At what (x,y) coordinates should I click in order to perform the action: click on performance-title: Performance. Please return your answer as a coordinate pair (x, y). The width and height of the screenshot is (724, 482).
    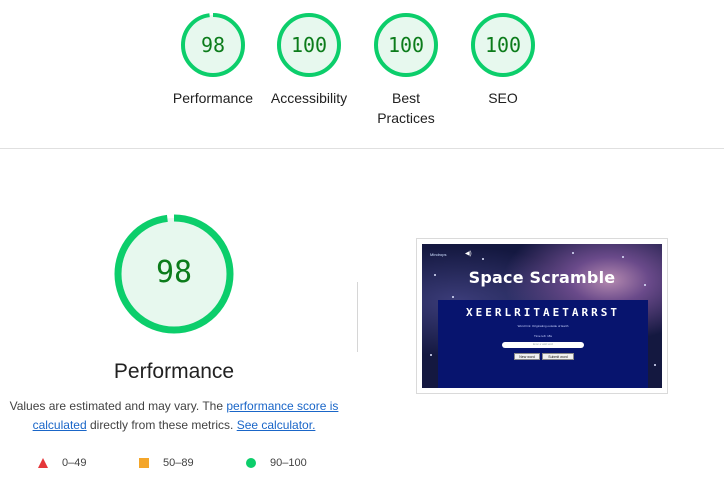
    Looking at the image, I should click on (174, 371).